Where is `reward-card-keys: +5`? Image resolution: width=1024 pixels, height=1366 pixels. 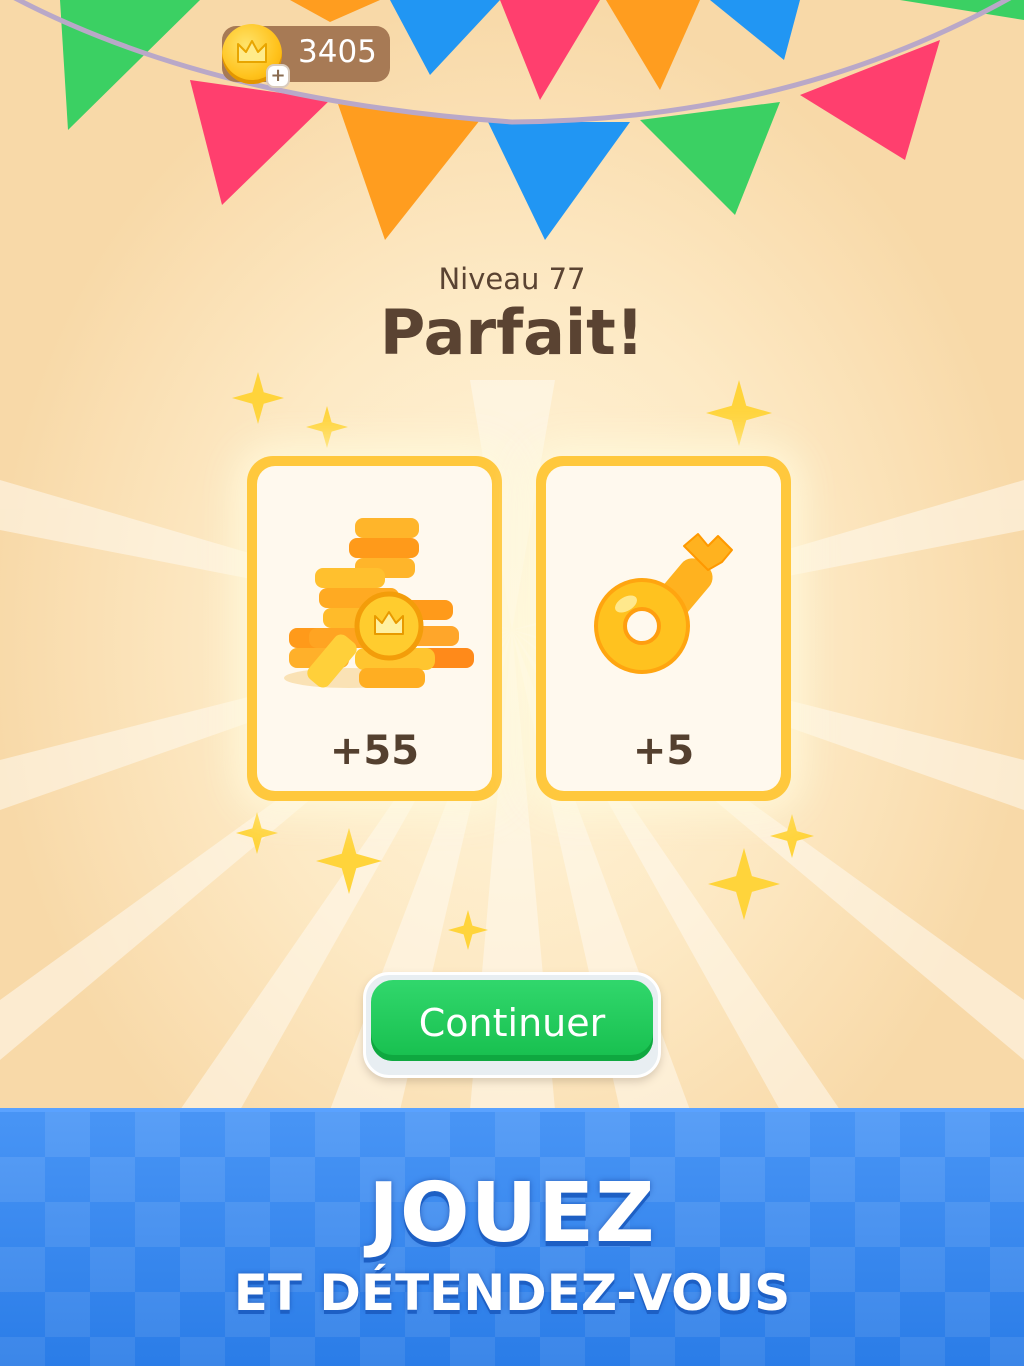 reward-card-keys: +5 is located at coordinates (663, 628).